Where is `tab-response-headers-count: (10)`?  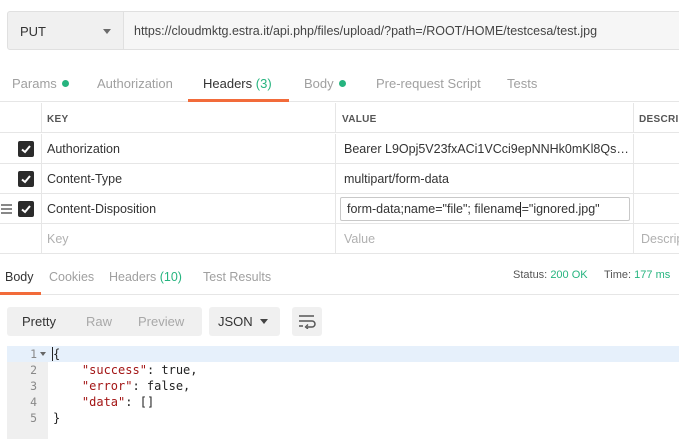 tab-response-headers-count: (10) is located at coordinates (170, 277).